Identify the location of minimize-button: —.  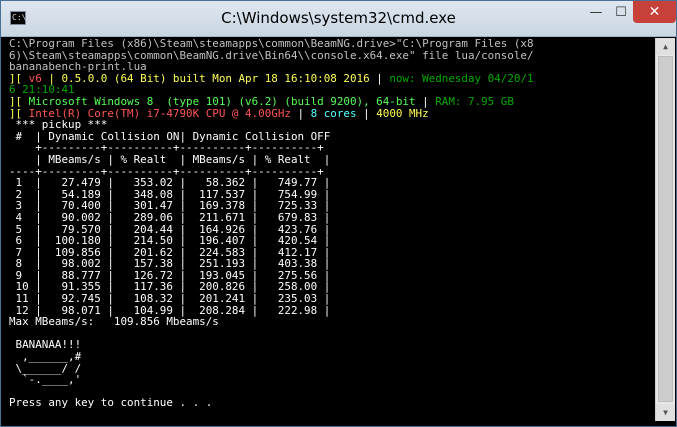
(596, 12).